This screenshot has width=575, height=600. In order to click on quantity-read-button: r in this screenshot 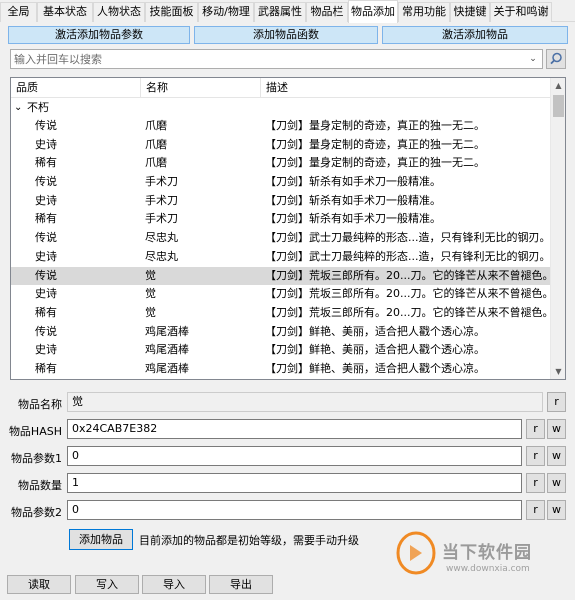, I will do `click(535, 483)`.